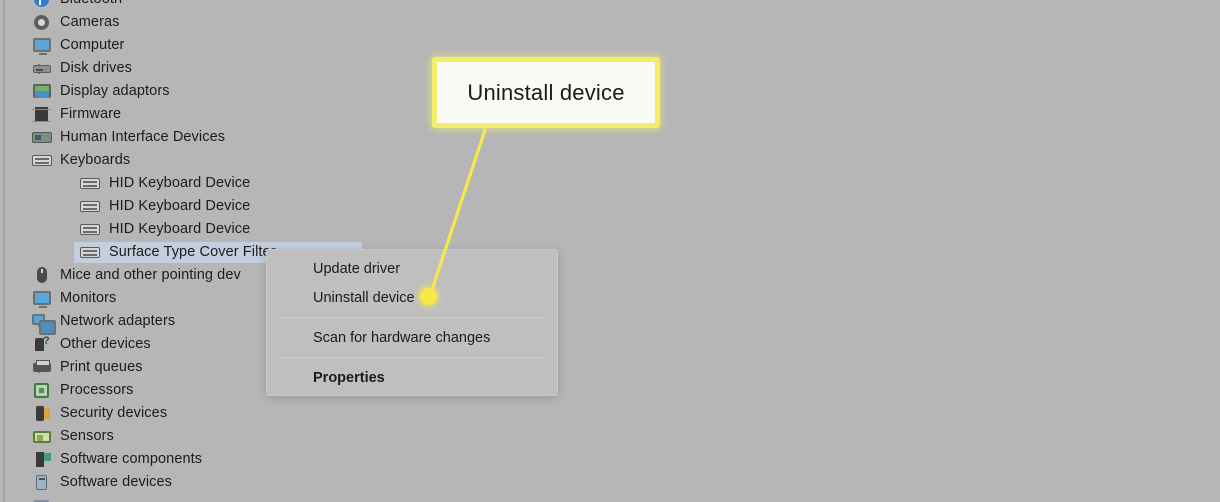 The width and height of the screenshot is (1220, 502). I want to click on software-component-icon, so click(42, 459).